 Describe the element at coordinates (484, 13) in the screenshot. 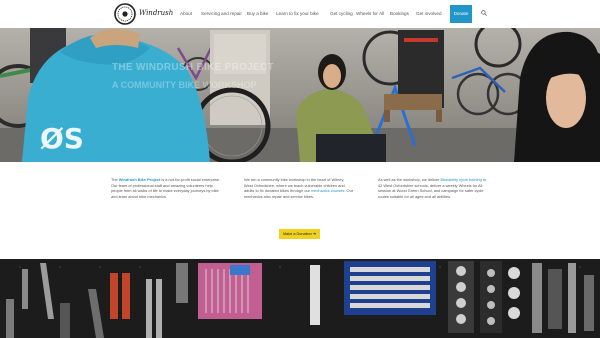

I see `search-icon` at that location.